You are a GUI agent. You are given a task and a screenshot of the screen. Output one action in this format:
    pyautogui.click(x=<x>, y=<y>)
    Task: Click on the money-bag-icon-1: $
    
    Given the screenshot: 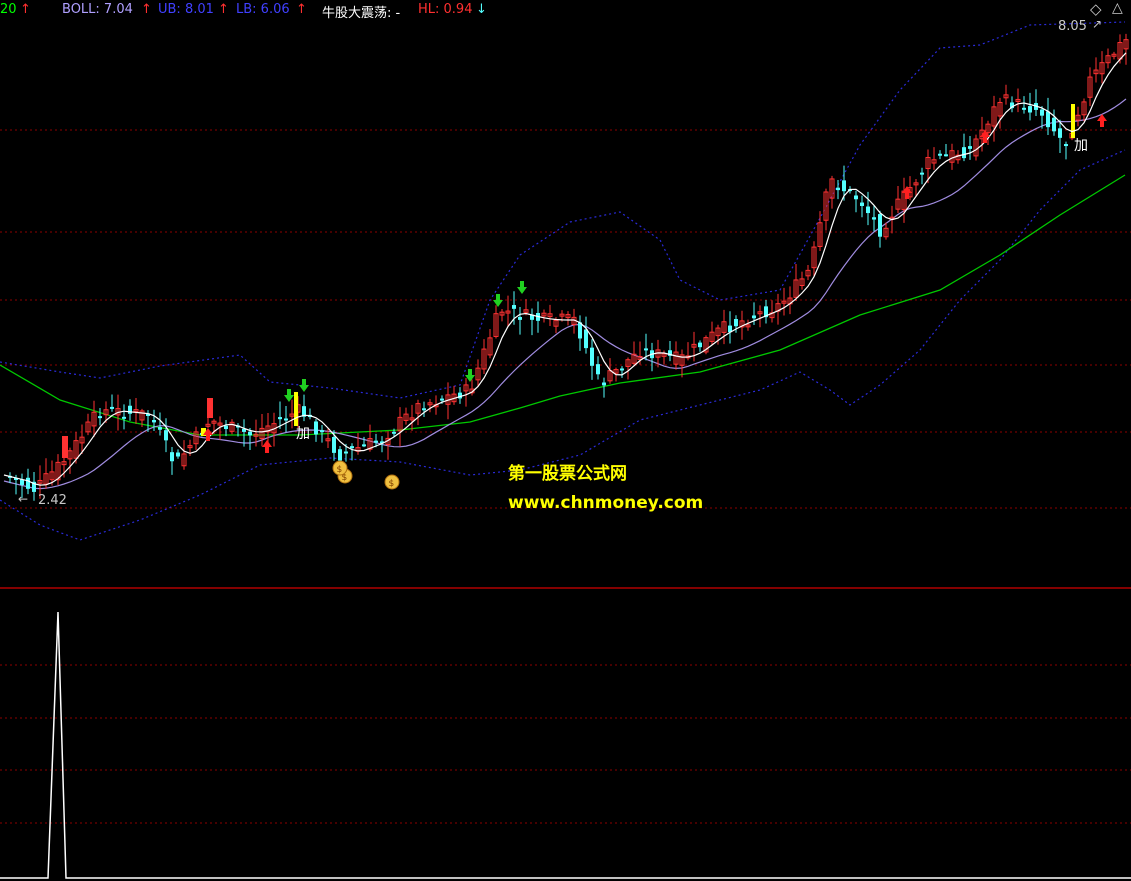 What is the action you would take?
    pyautogui.click(x=392, y=482)
    